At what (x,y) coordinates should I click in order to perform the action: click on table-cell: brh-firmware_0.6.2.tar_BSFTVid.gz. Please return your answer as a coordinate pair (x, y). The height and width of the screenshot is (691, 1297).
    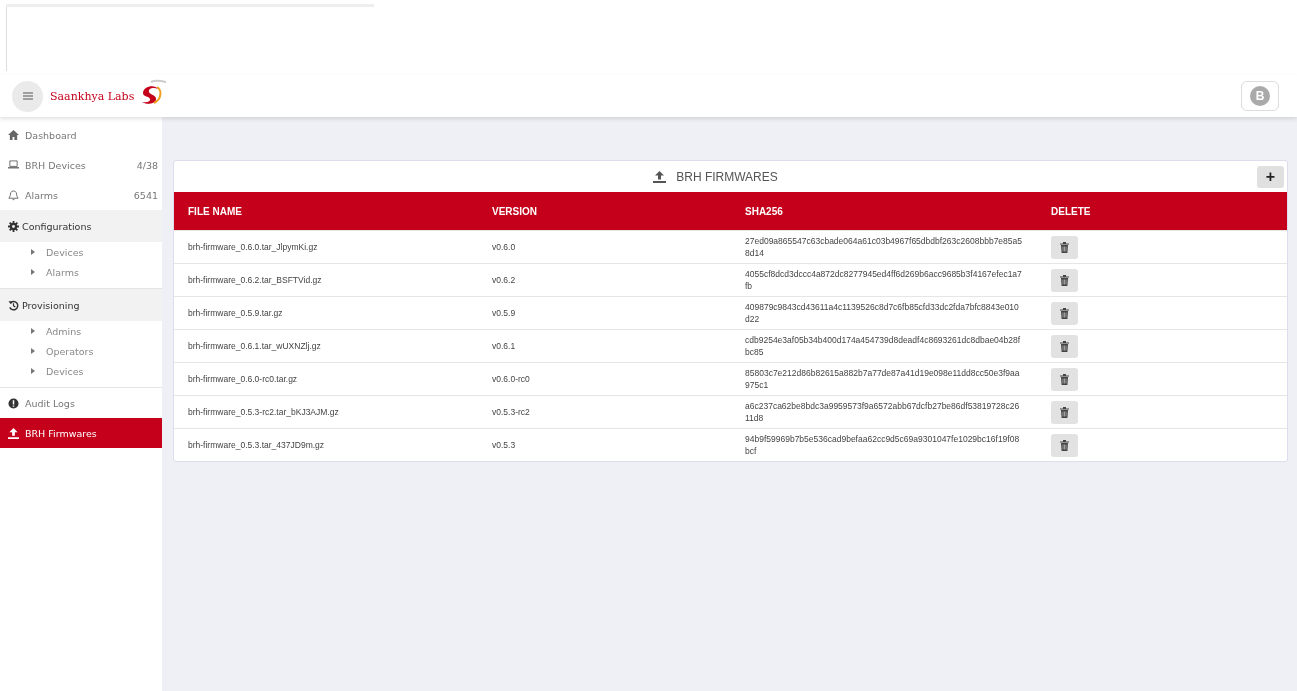
    Looking at the image, I should click on (326, 280).